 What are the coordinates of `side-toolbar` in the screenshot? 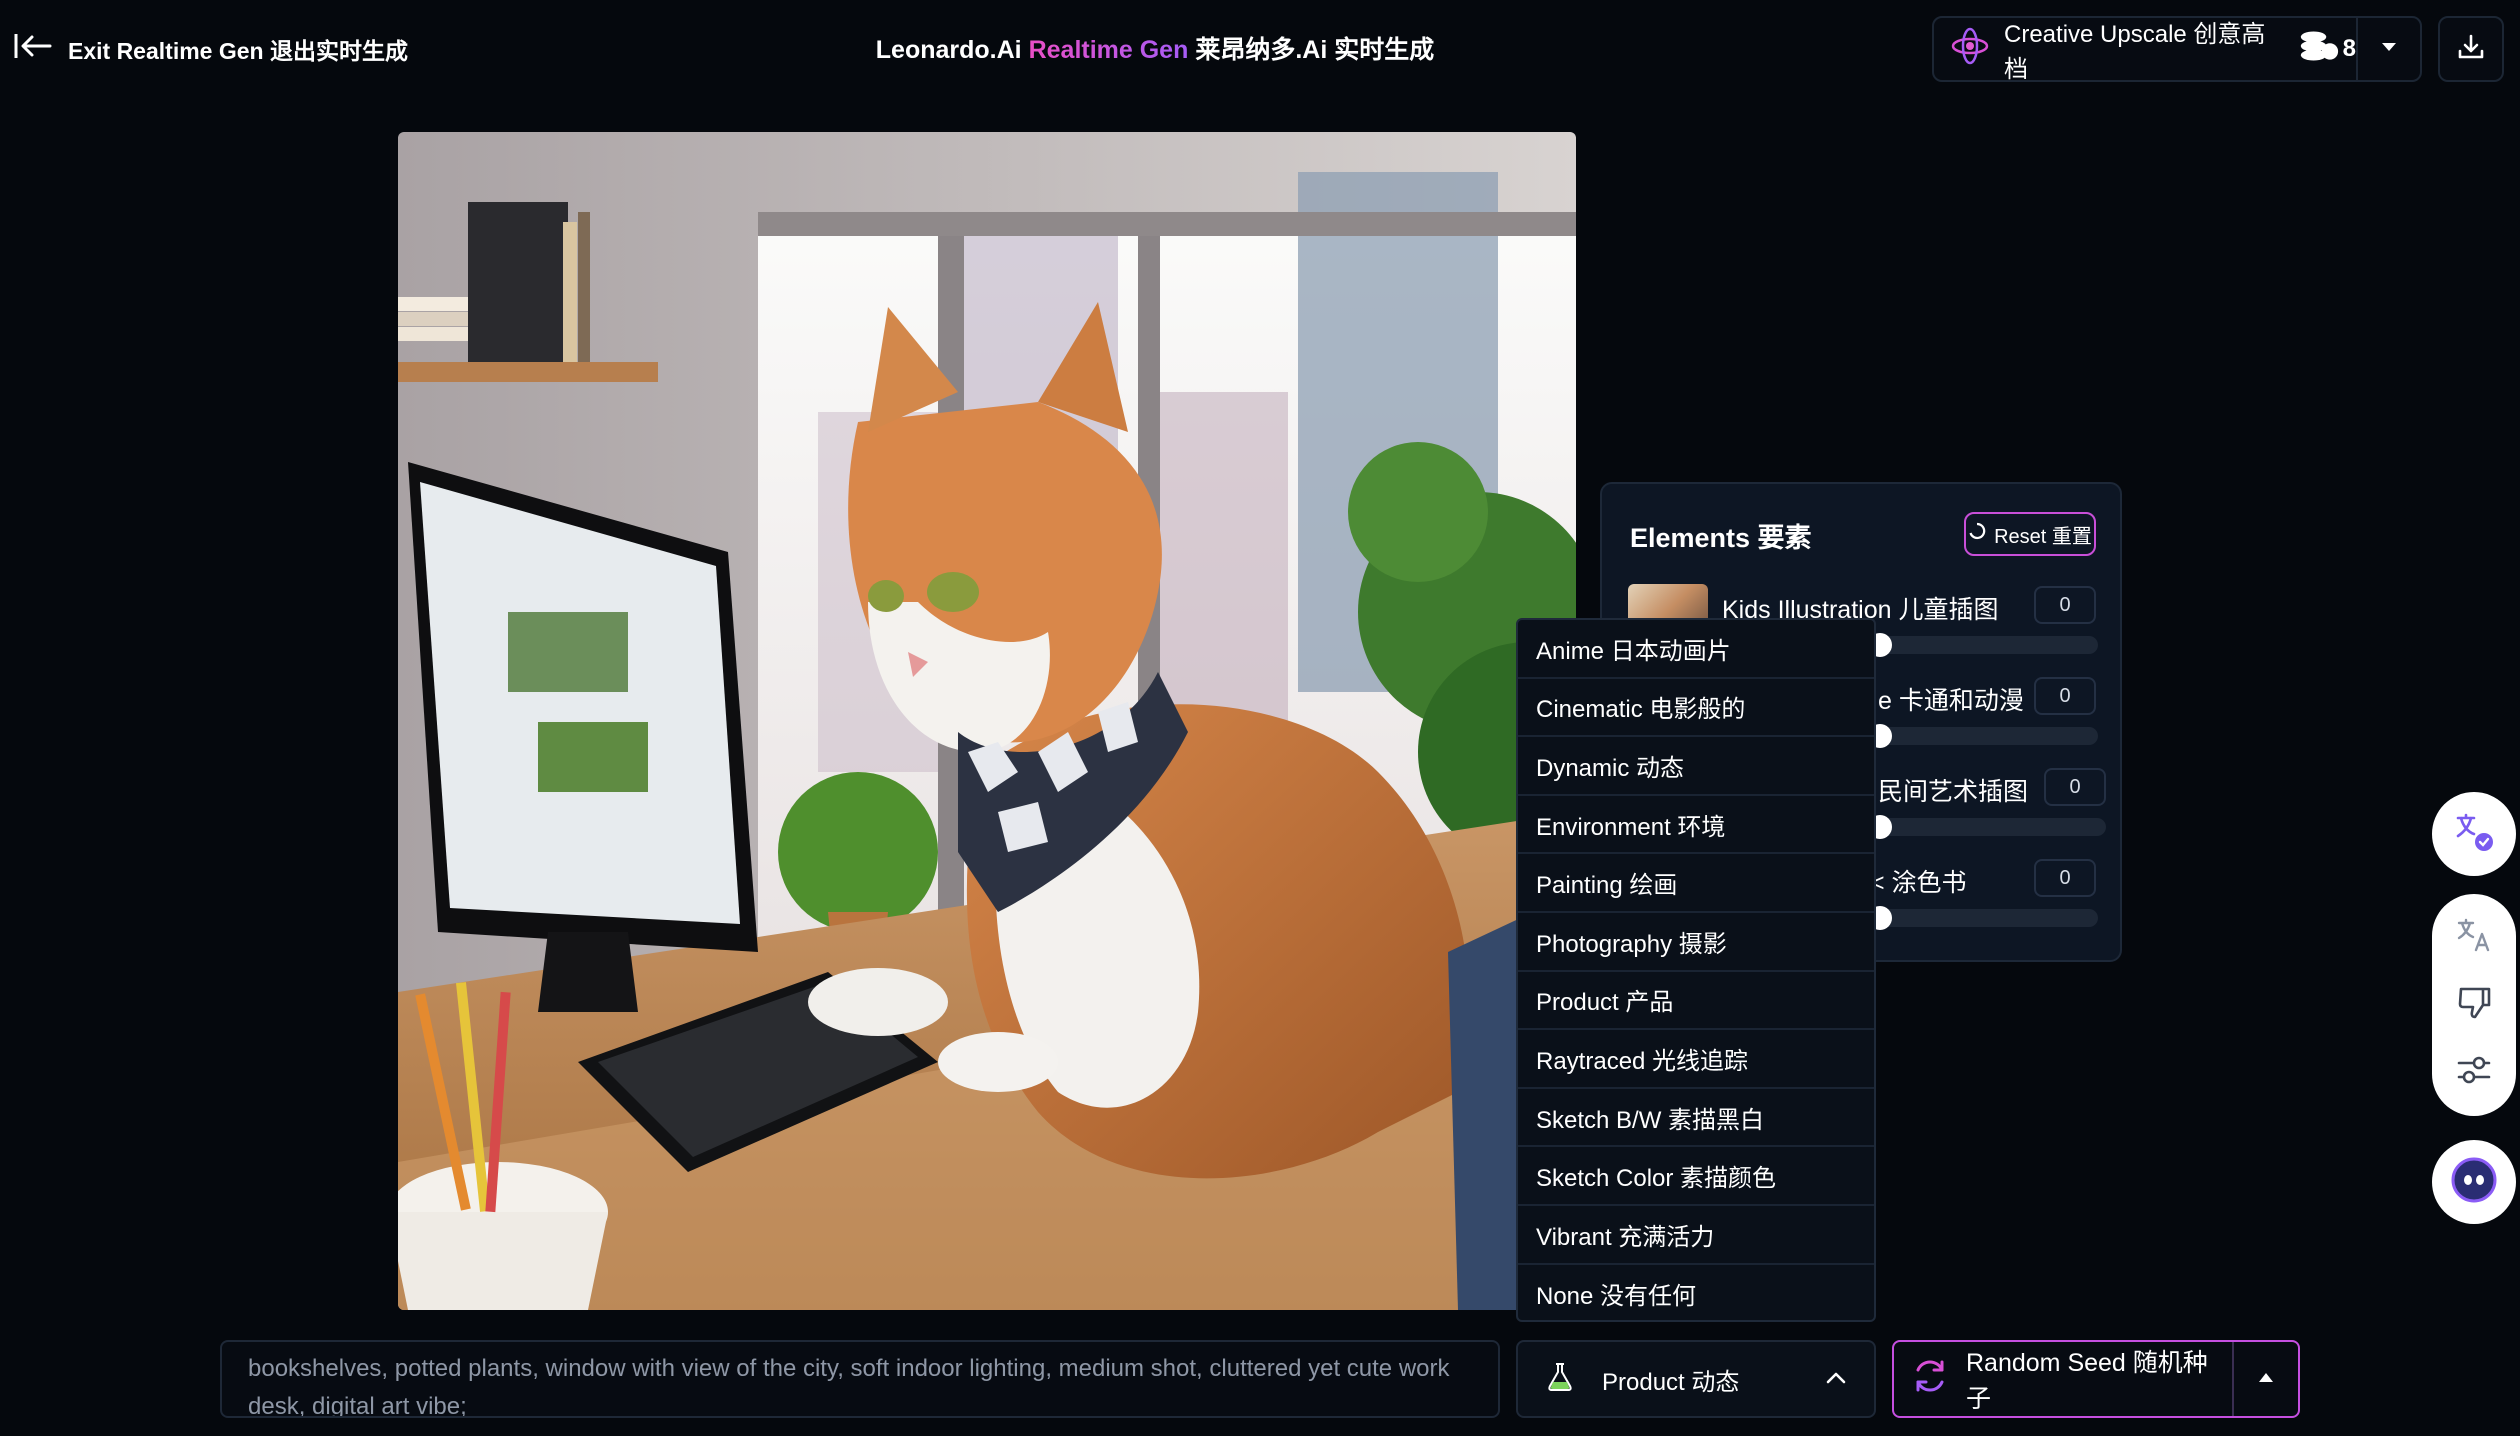 It's located at (2474, 1005).